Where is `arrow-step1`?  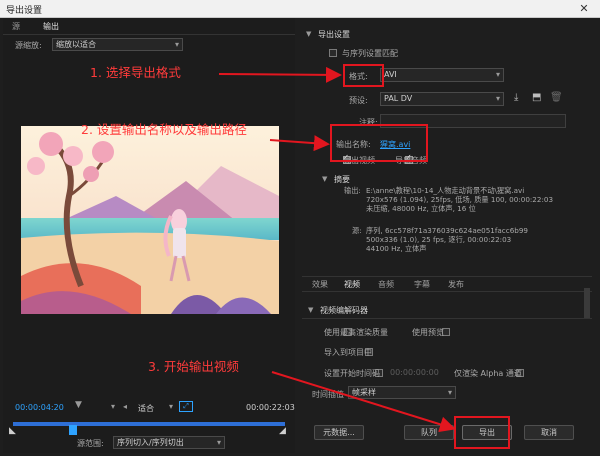 arrow-step1 is located at coordinates (280, 74).